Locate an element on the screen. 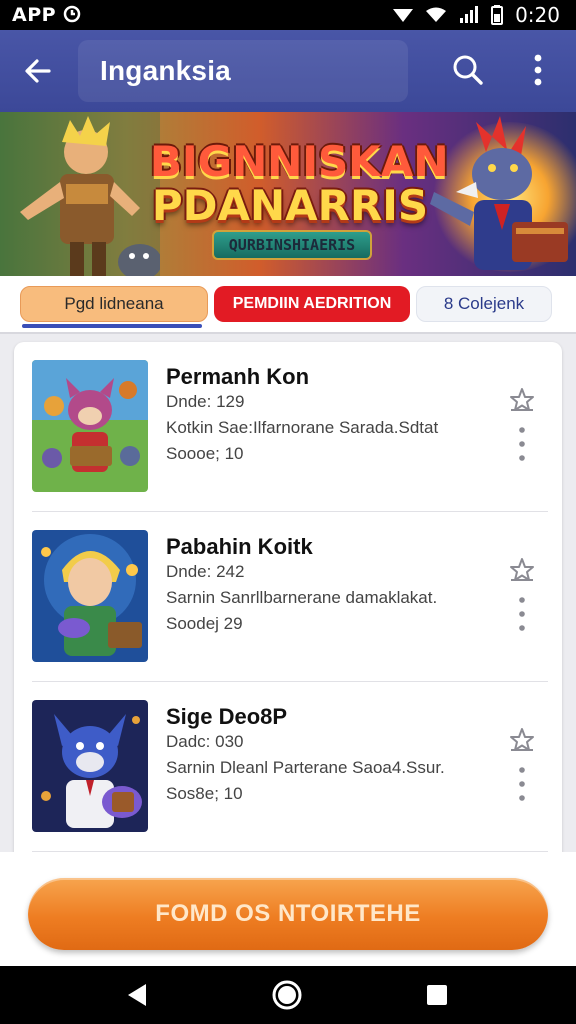 Image resolution: width=576 pixels, height=1024 pixels. bottom-action-area: FOMD OS NTOIRTEHE is located at coordinates (288, 909).